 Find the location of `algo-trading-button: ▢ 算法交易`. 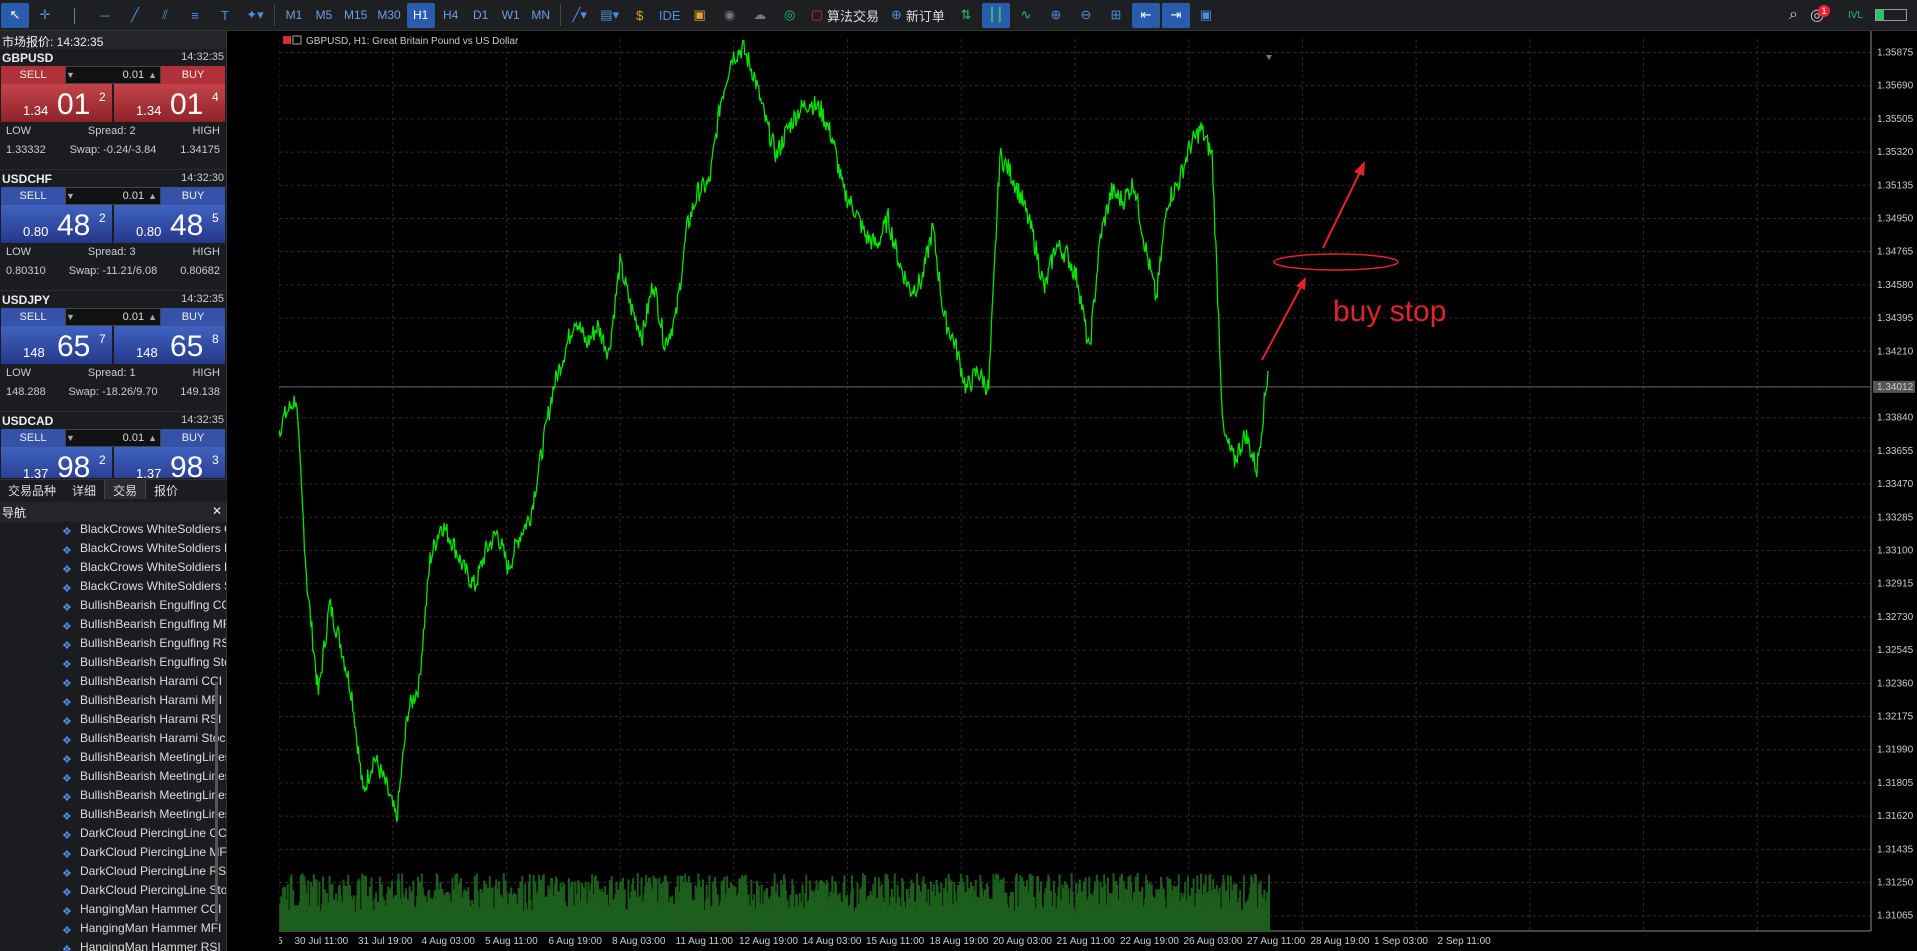

algo-trading-button: ▢ 算法交易 is located at coordinates (845, 15).